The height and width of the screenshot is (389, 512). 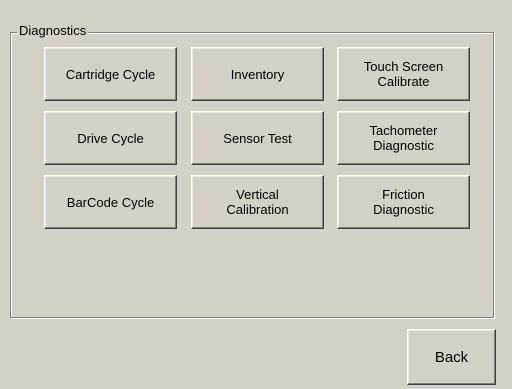 I want to click on inventory-button: Inventory, so click(x=257, y=74).